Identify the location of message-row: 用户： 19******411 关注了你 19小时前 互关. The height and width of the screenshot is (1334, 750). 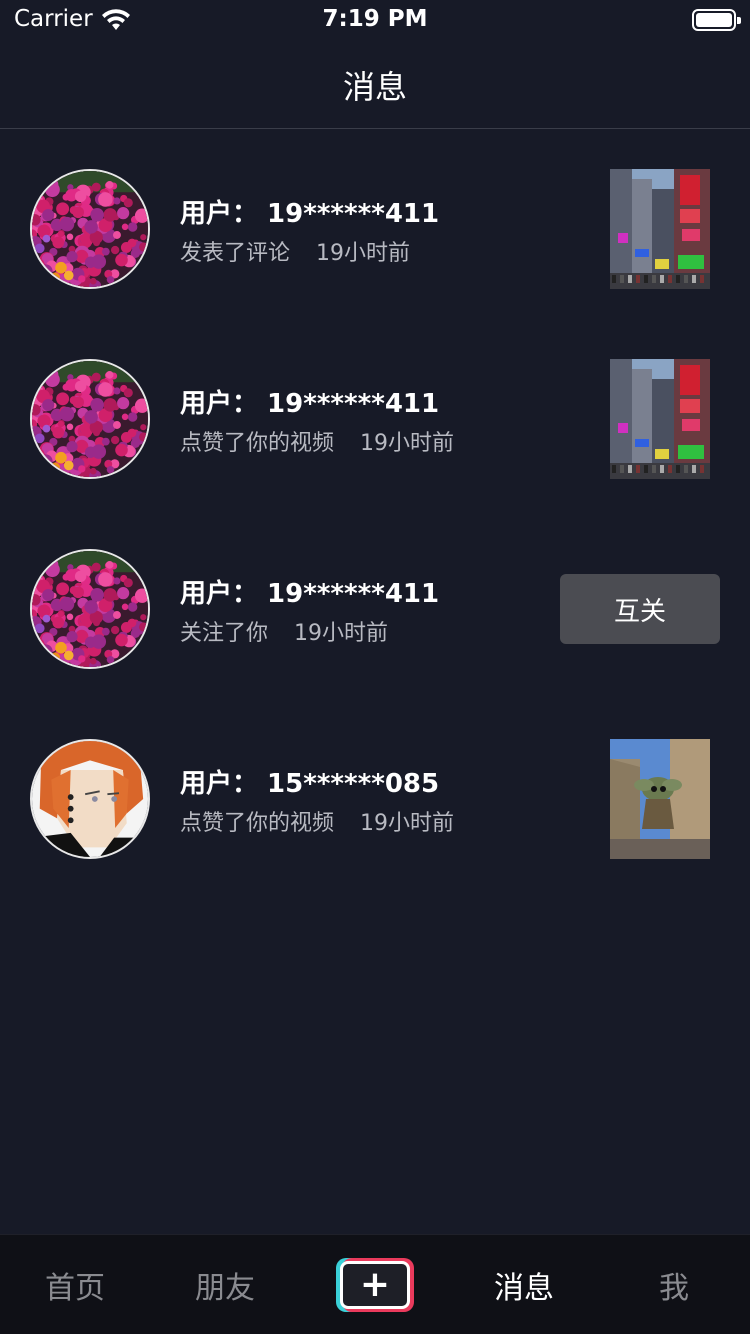
(375, 604).